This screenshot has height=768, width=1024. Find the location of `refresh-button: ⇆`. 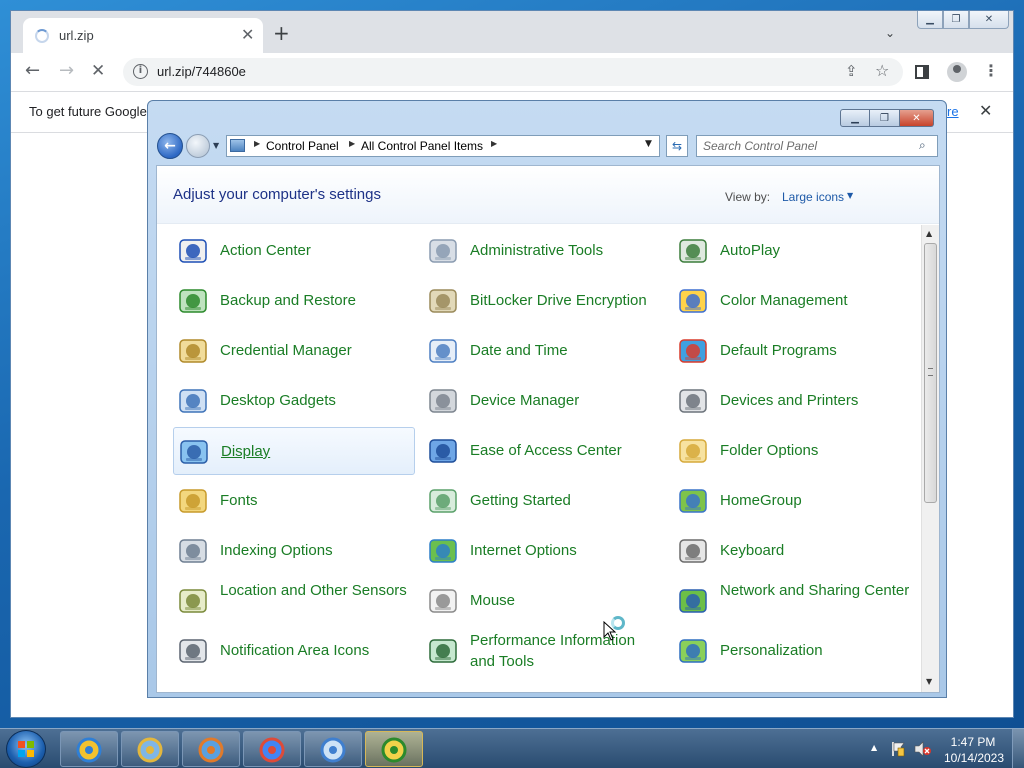

refresh-button: ⇆ is located at coordinates (677, 146).